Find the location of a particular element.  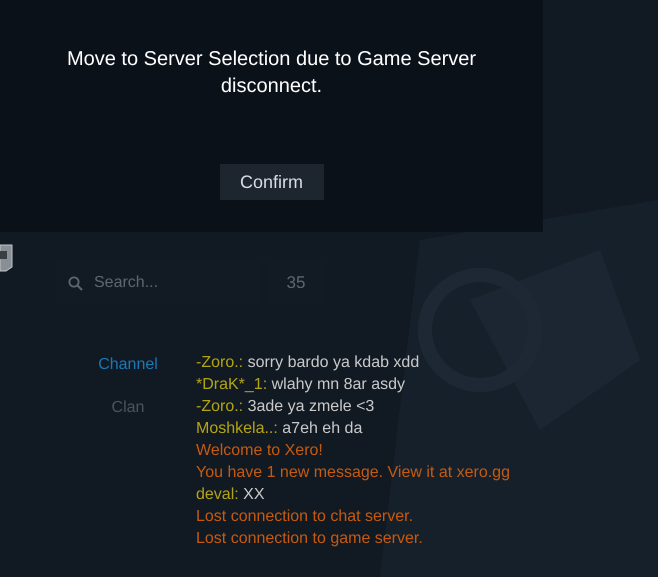

system-message: Lost connection to game server. is located at coordinates (310, 539).